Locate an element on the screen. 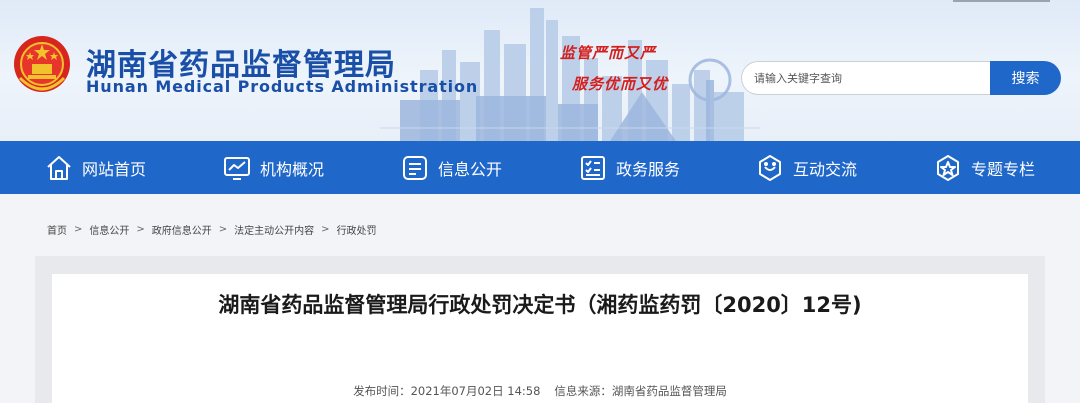  info-document-icon is located at coordinates (415, 167).